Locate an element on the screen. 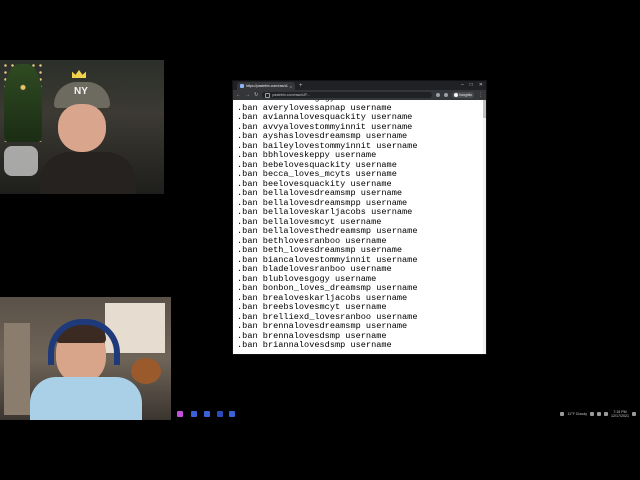  profile-button: Incognito is located at coordinates (463, 95).